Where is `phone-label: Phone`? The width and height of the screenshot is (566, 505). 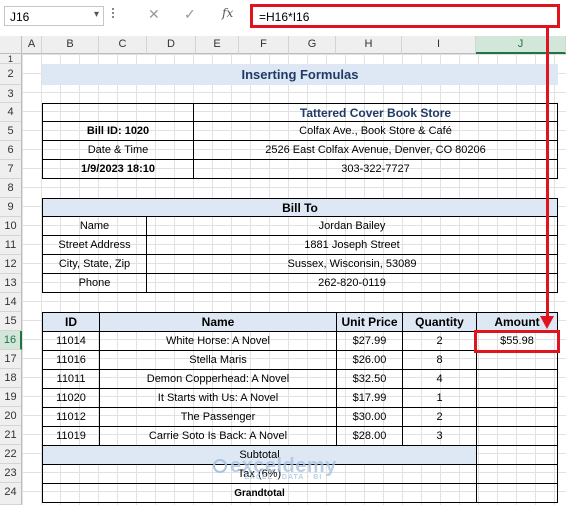
phone-label: Phone is located at coordinates (94, 283).